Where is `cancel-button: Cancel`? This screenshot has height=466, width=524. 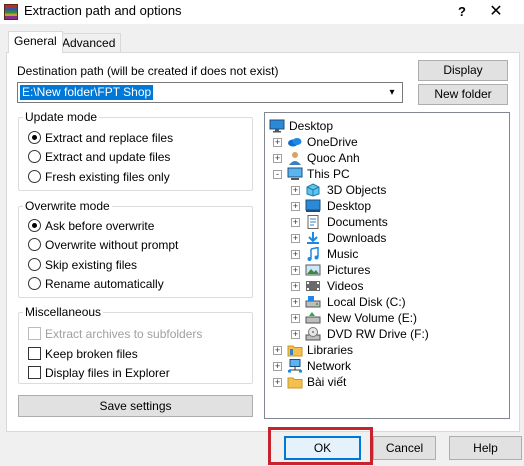 cancel-button: Cancel is located at coordinates (404, 448).